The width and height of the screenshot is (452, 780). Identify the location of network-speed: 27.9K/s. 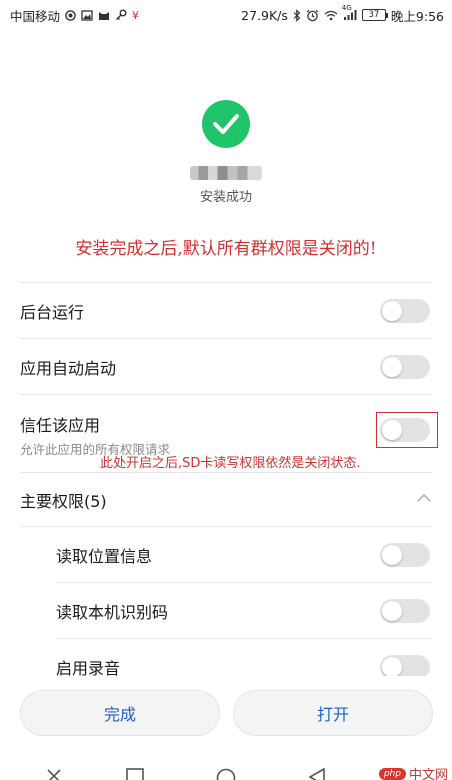
(264, 15).